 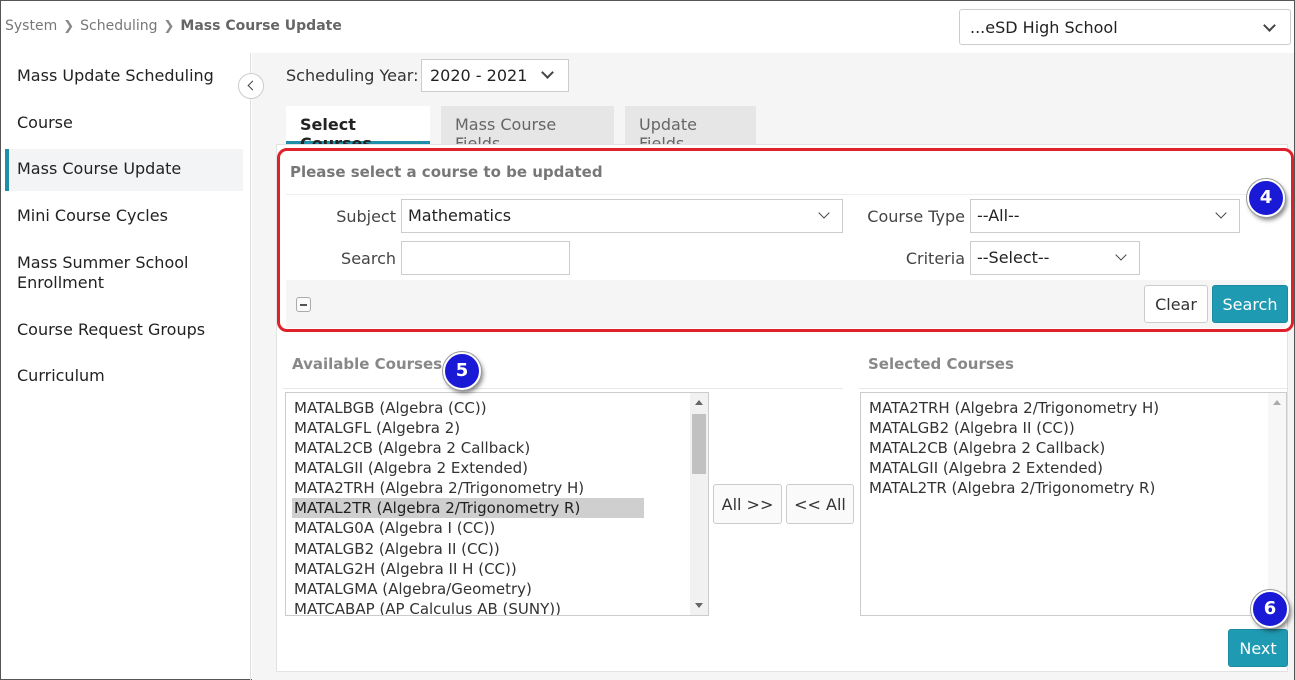 What do you see at coordinates (1013, 257) in the screenshot?
I see `criteria-value: --Select--` at bounding box center [1013, 257].